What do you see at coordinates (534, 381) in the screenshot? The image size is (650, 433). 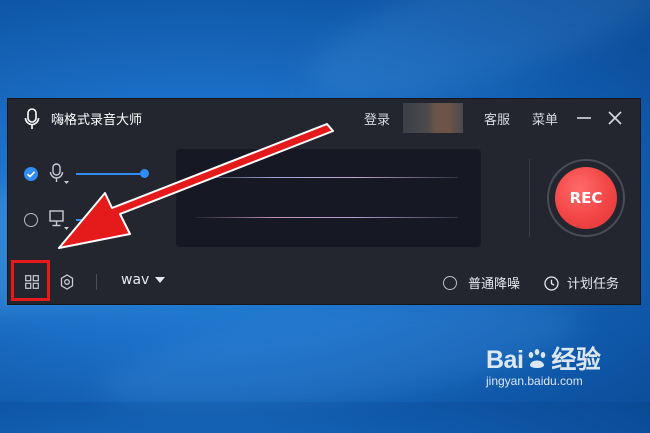 I see `watermark-url: jingyan.baidu.com` at bounding box center [534, 381].